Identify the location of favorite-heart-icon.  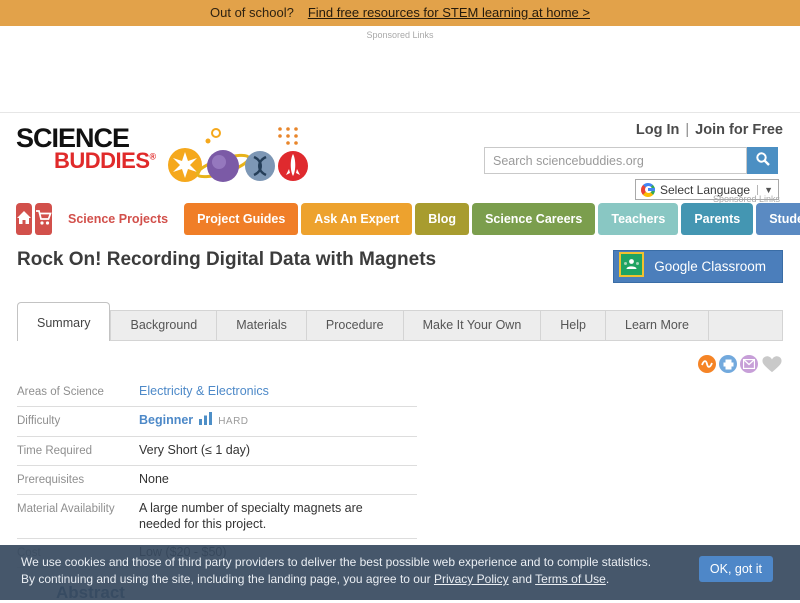
(772, 364).